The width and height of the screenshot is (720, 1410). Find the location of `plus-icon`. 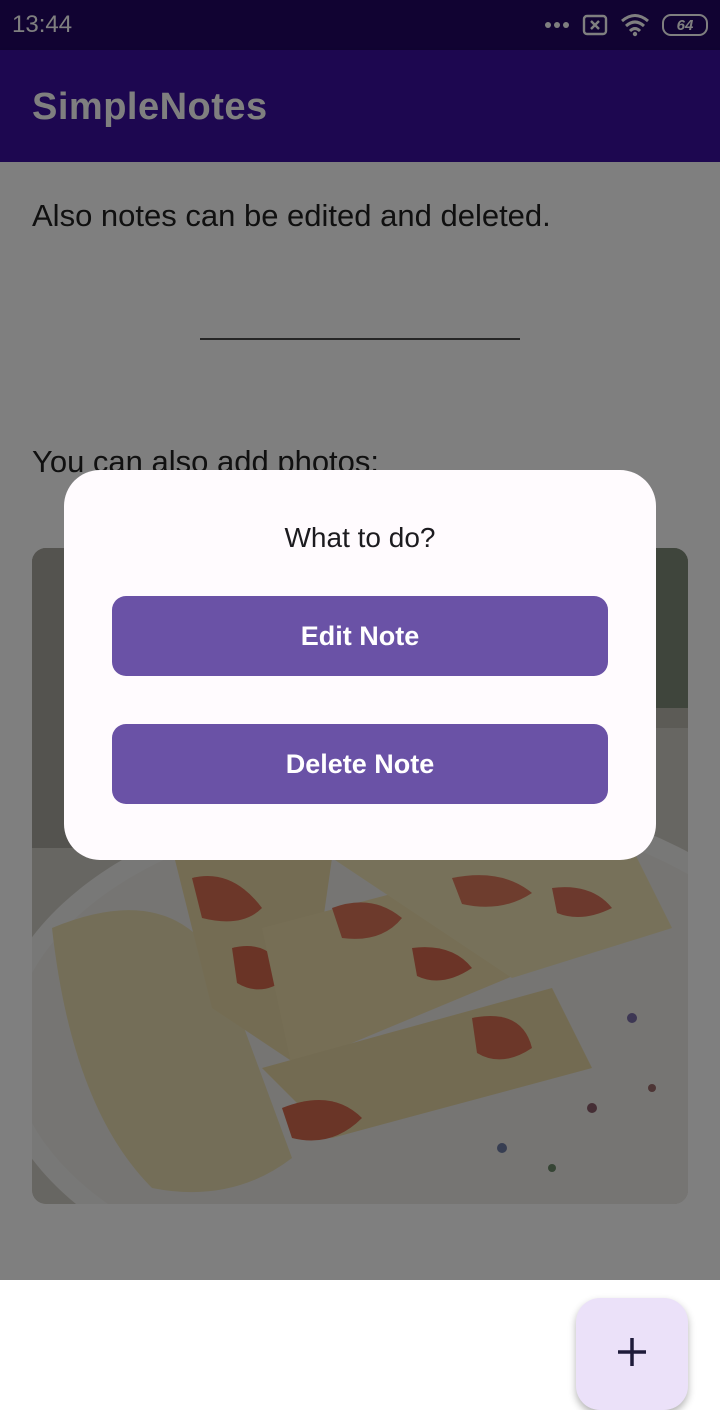

plus-icon is located at coordinates (632, 1354).